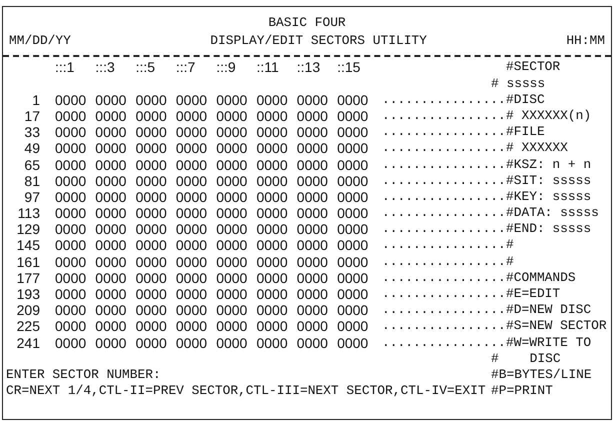 The height and width of the screenshot is (426, 613). I want to click on program-title: BASIC FOUR, so click(307, 23).